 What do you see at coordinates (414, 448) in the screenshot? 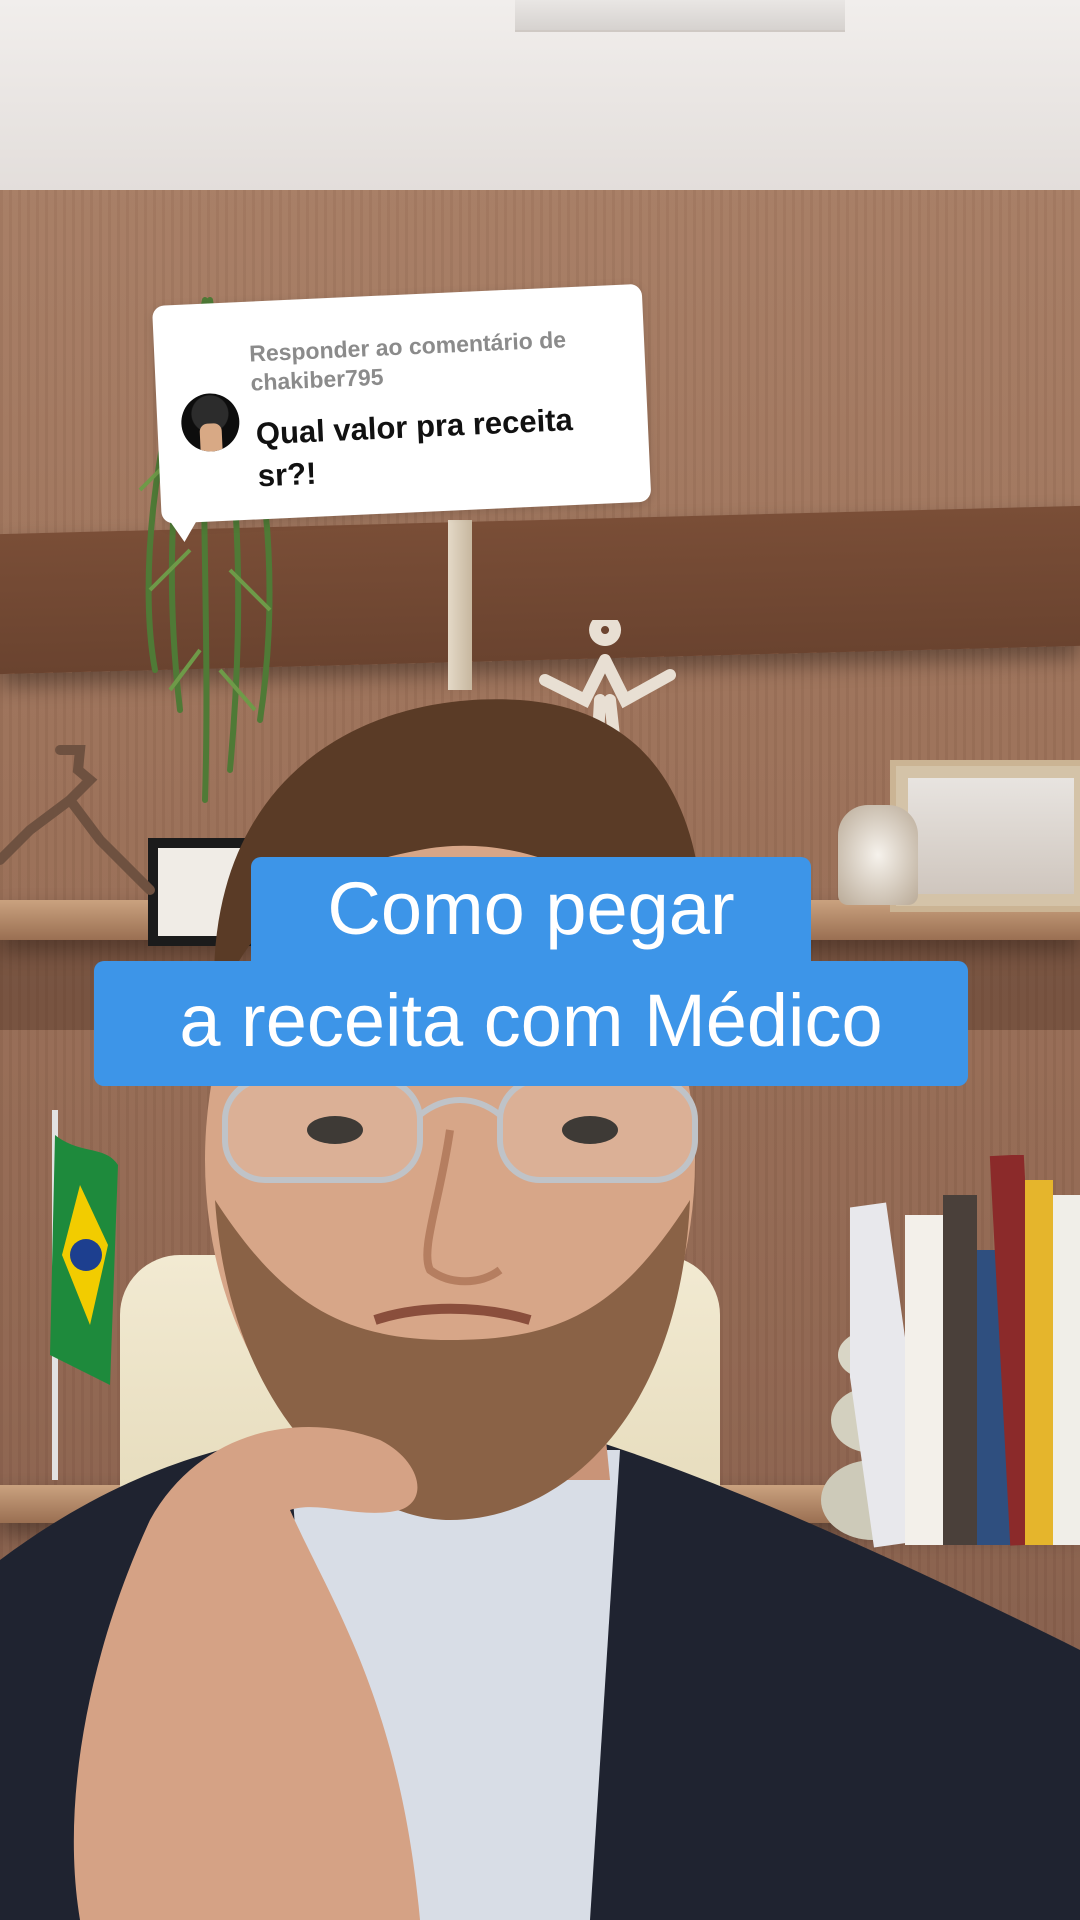
I see `comment-text: Qual valor pra receita sr?!` at bounding box center [414, 448].